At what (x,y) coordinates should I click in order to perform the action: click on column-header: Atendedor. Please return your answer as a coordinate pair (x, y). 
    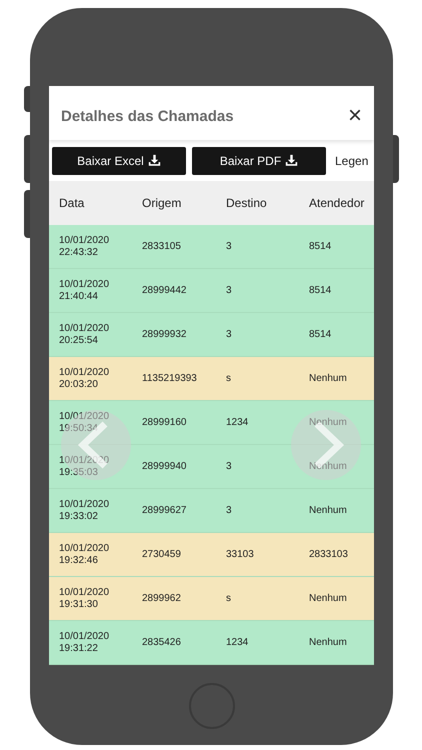
    Looking at the image, I should click on (337, 203).